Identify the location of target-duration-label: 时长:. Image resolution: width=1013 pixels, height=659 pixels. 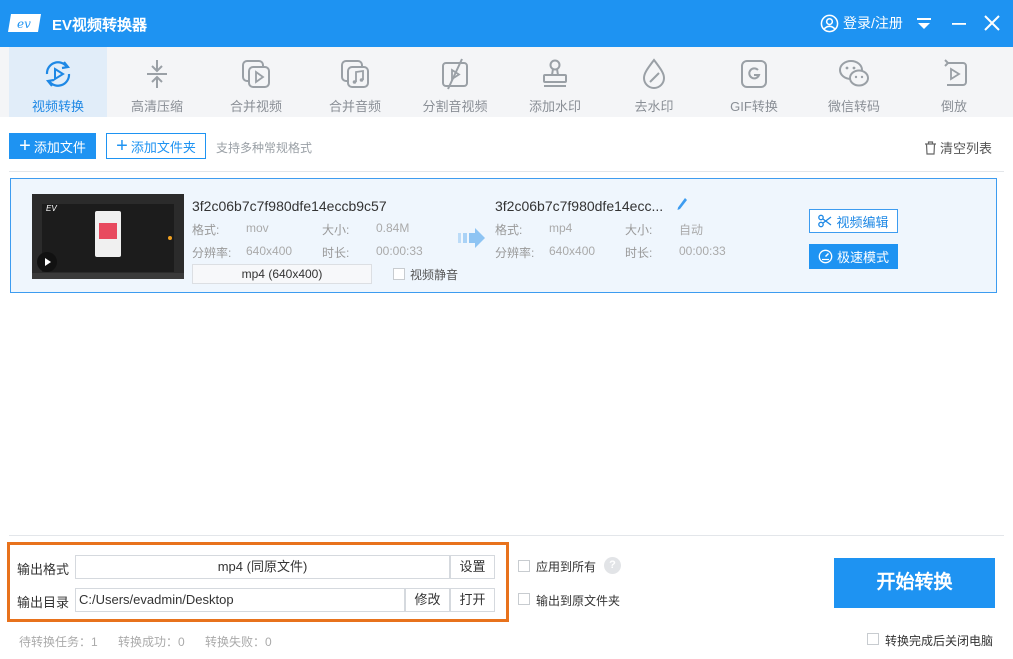
(639, 253).